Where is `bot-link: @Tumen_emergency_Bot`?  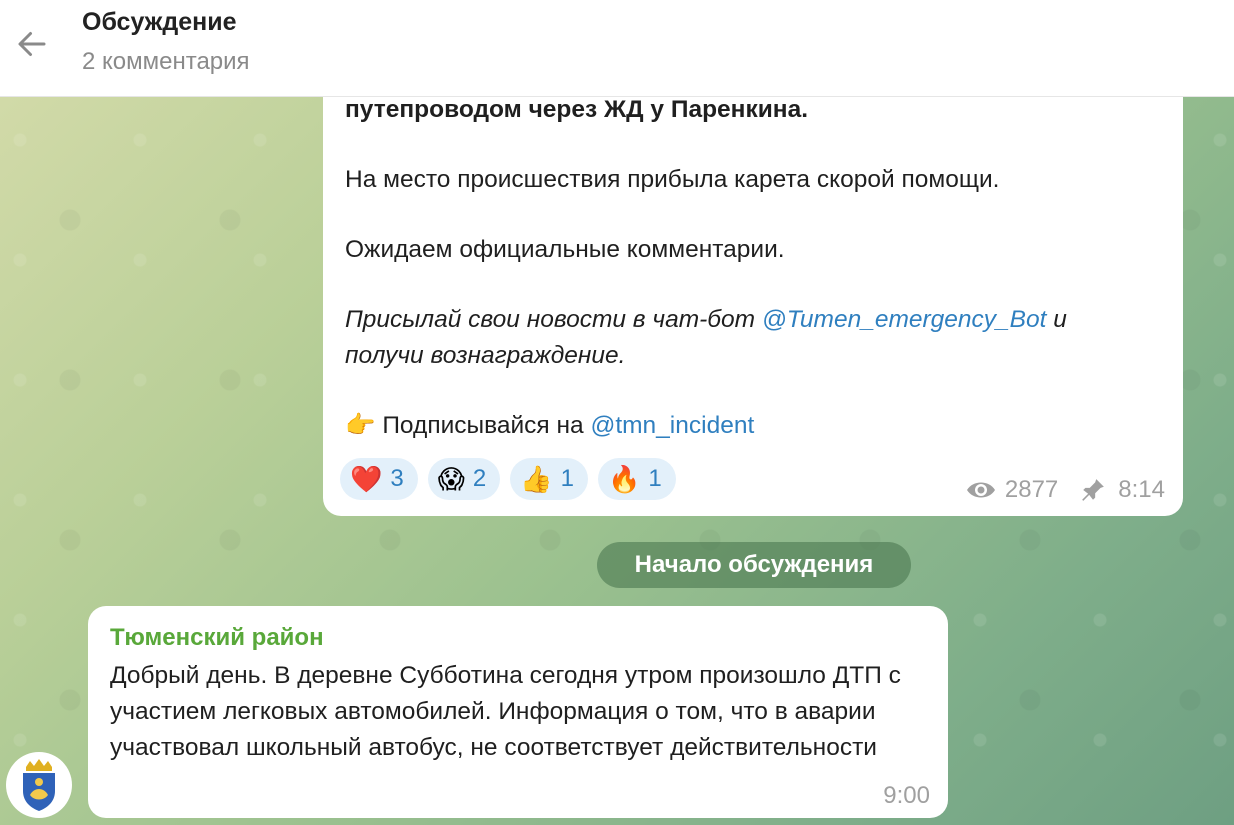 bot-link: @Tumen_emergency_Bot is located at coordinates (904, 319).